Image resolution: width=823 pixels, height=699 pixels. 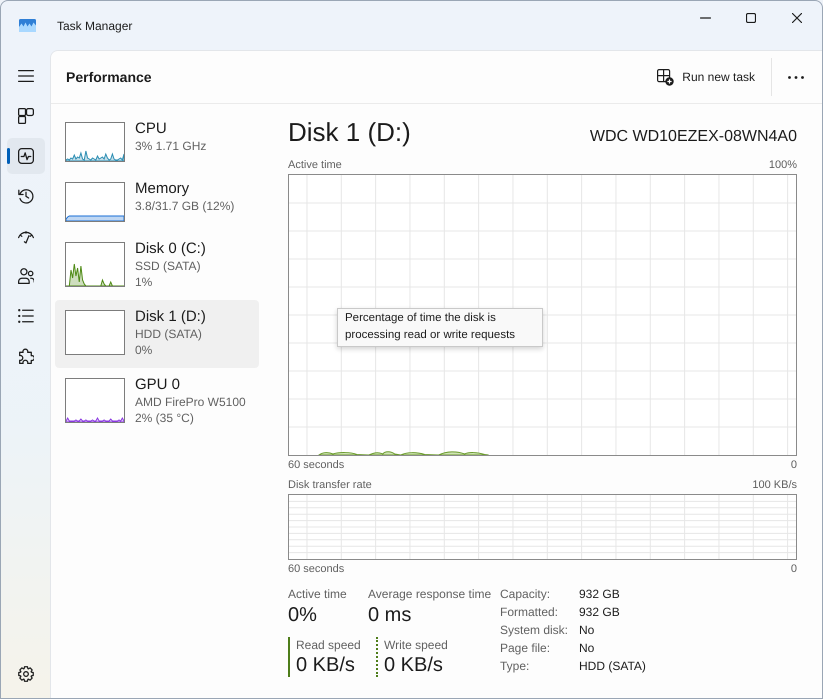 I want to click on disk-model: WDC WD10EZEX-08WN4A0, so click(x=693, y=137).